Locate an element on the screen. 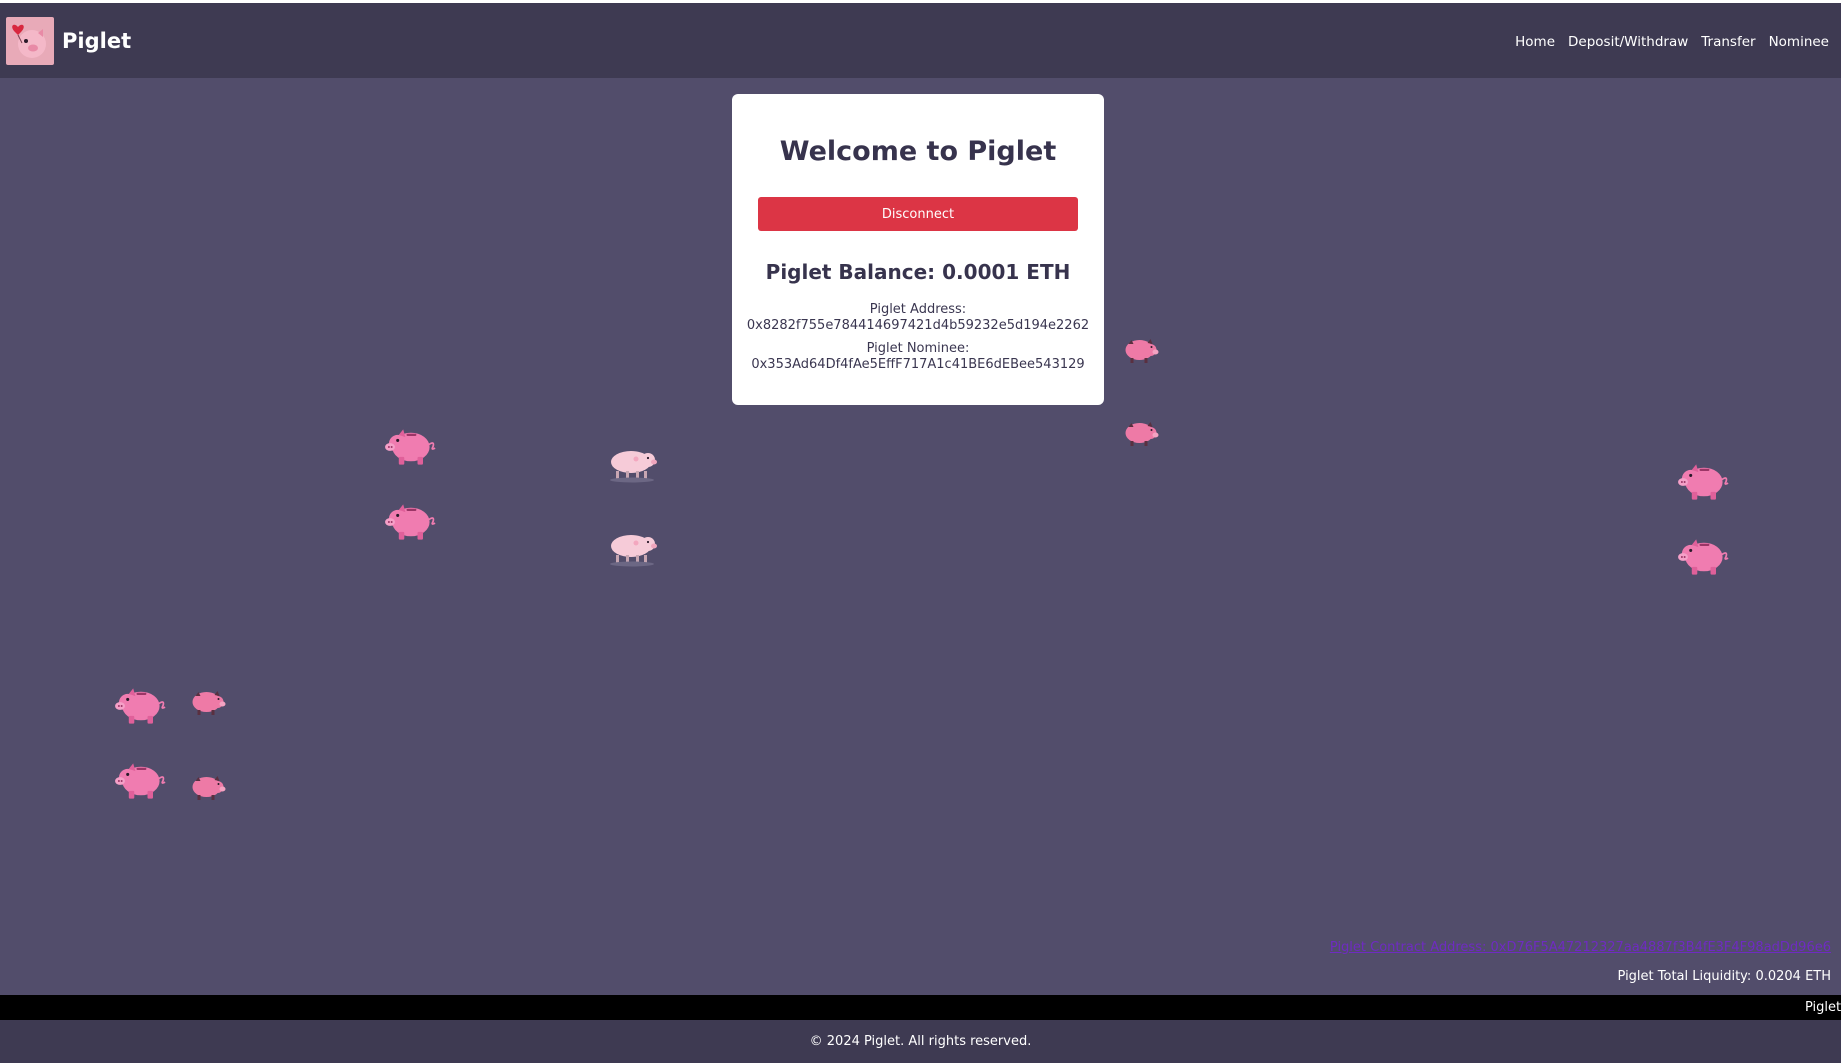  brand-name: Piglet is located at coordinates (96, 41).